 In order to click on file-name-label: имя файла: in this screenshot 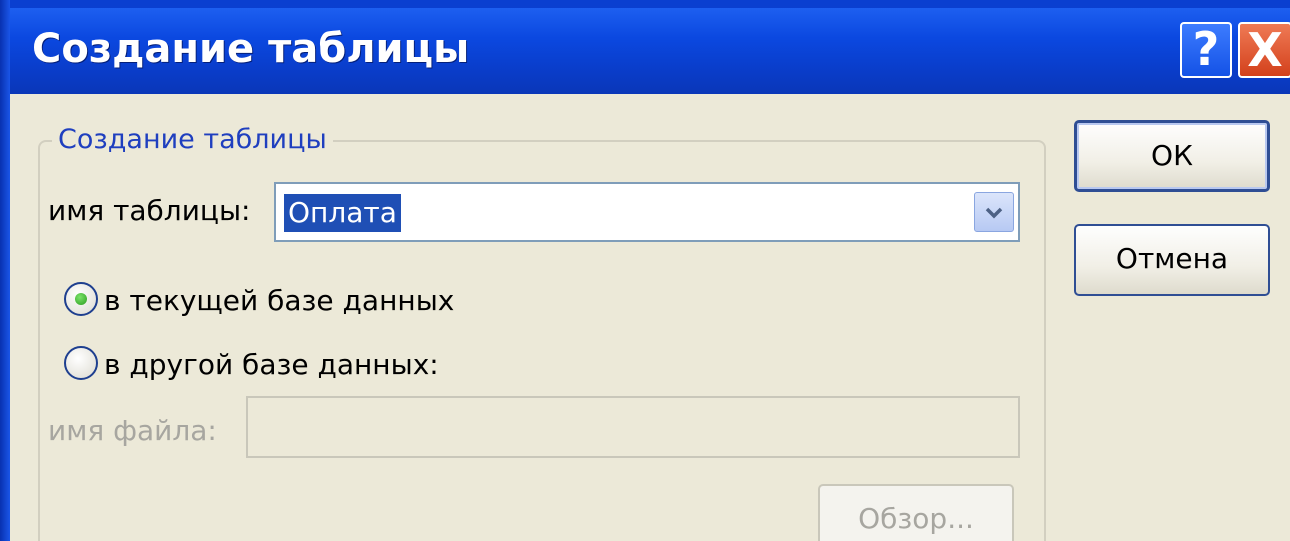, I will do `click(132, 430)`.